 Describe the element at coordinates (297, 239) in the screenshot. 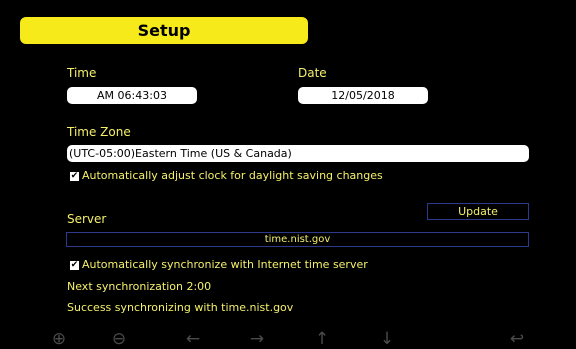

I see `server-field: time.nist.gov` at that location.